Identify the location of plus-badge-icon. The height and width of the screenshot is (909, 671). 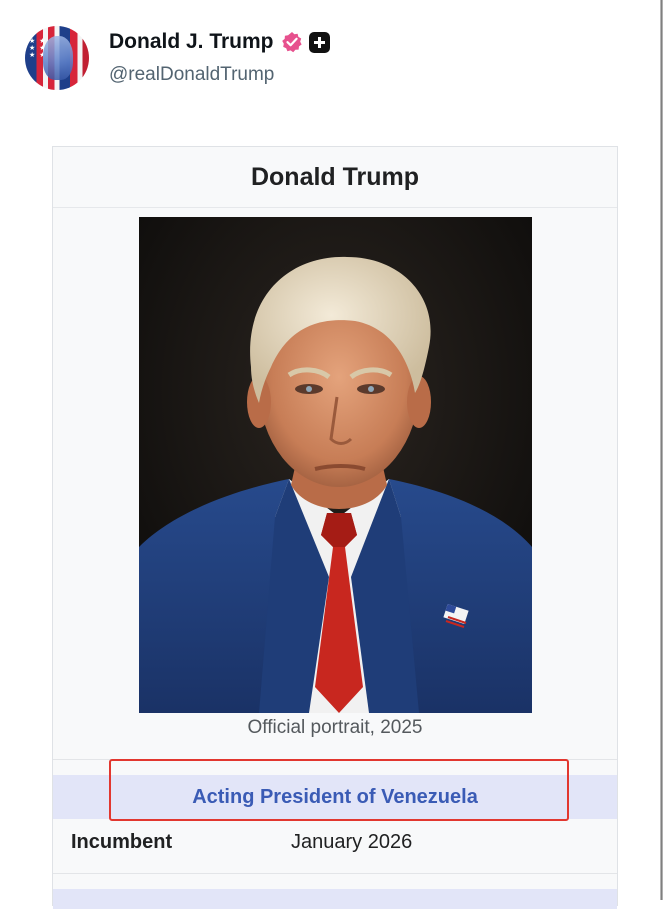
(319, 42).